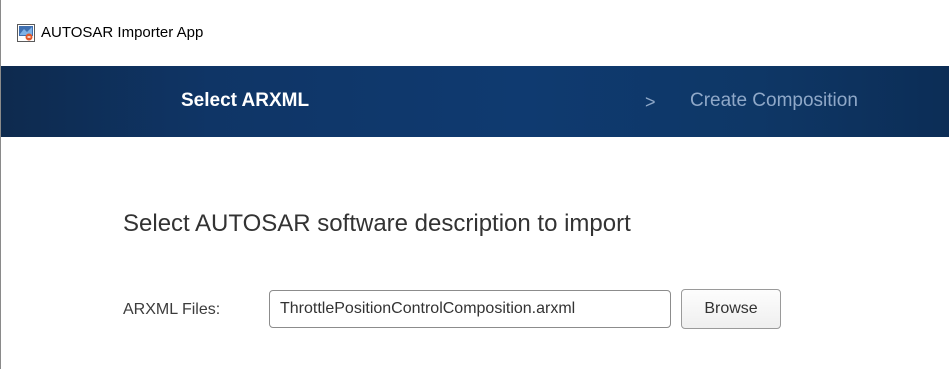 This screenshot has width=949, height=369. Describe the element at coordinates (774, 101) in the screenshot. I see `step-create-composition: Create Composition` at that location.